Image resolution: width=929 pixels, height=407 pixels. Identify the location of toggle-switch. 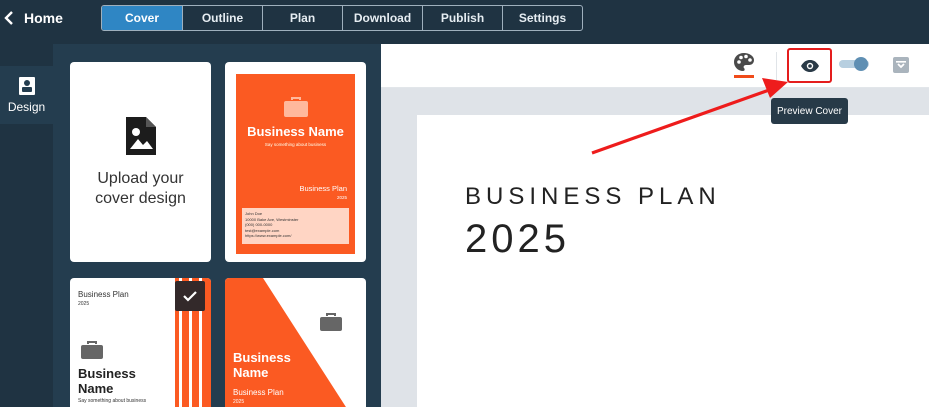
(854, 64).